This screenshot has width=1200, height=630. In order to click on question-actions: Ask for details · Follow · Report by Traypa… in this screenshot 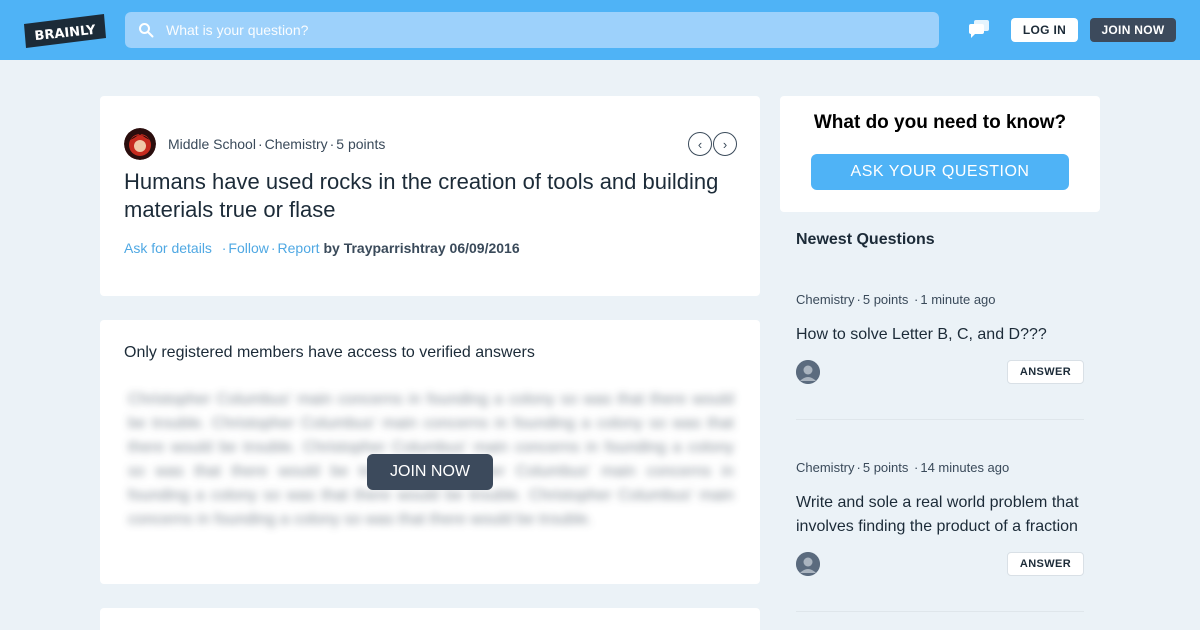, I will do `click(322, 248)`.